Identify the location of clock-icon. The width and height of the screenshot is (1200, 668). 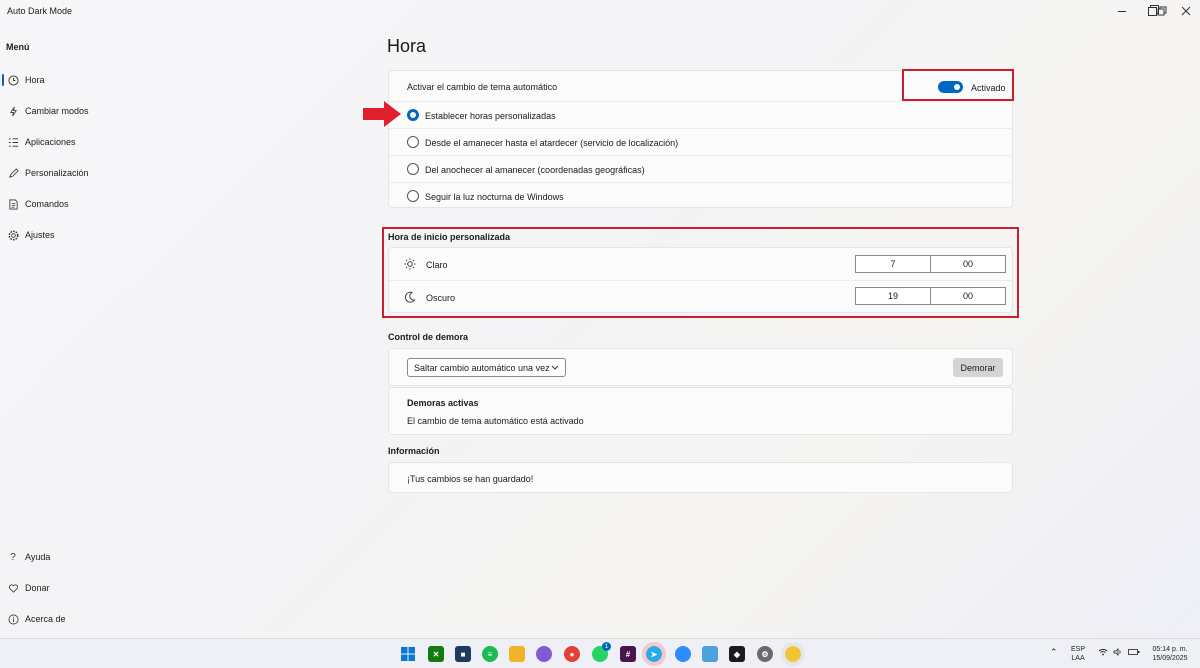
(13, 80).